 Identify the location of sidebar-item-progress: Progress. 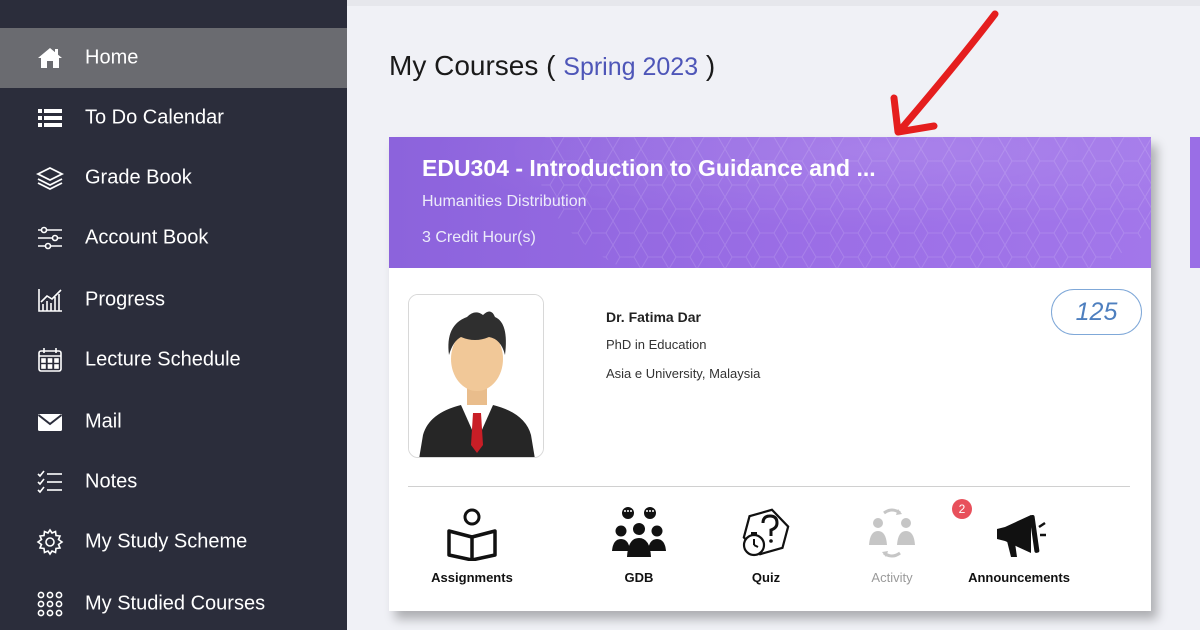
(173, 300).